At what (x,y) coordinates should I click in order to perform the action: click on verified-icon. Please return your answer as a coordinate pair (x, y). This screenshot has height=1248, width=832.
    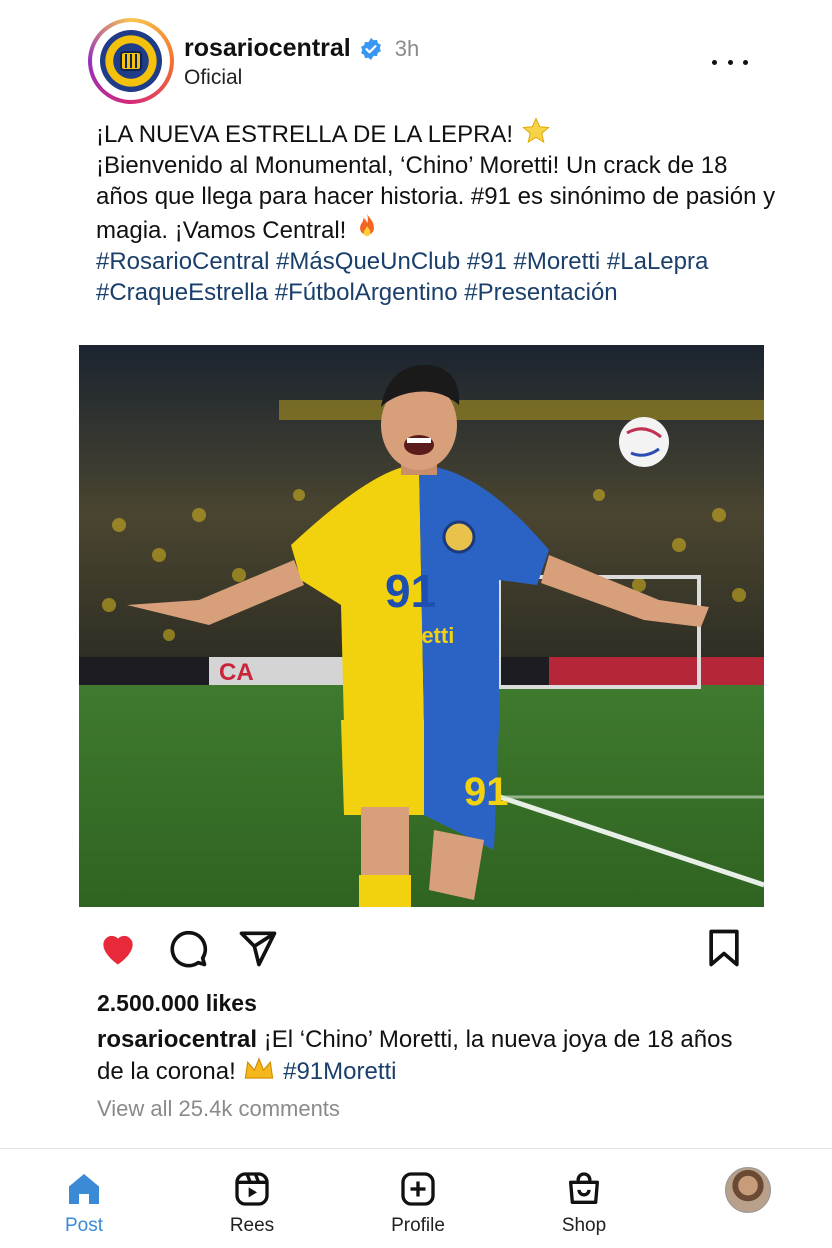
    Looking at the image, I should click on (370, 48).